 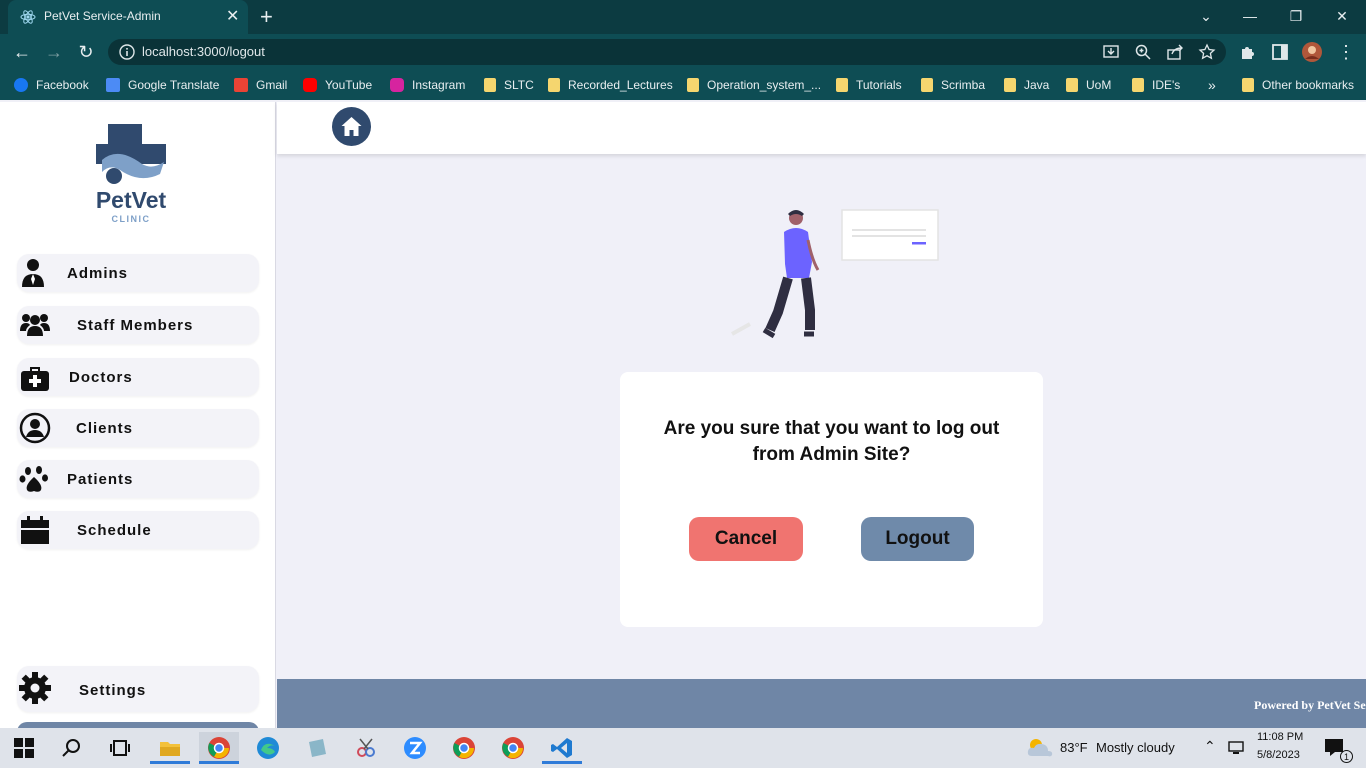 I want to click on more-bookmarks-chevron-icon: », so click(x=1212, y=85).